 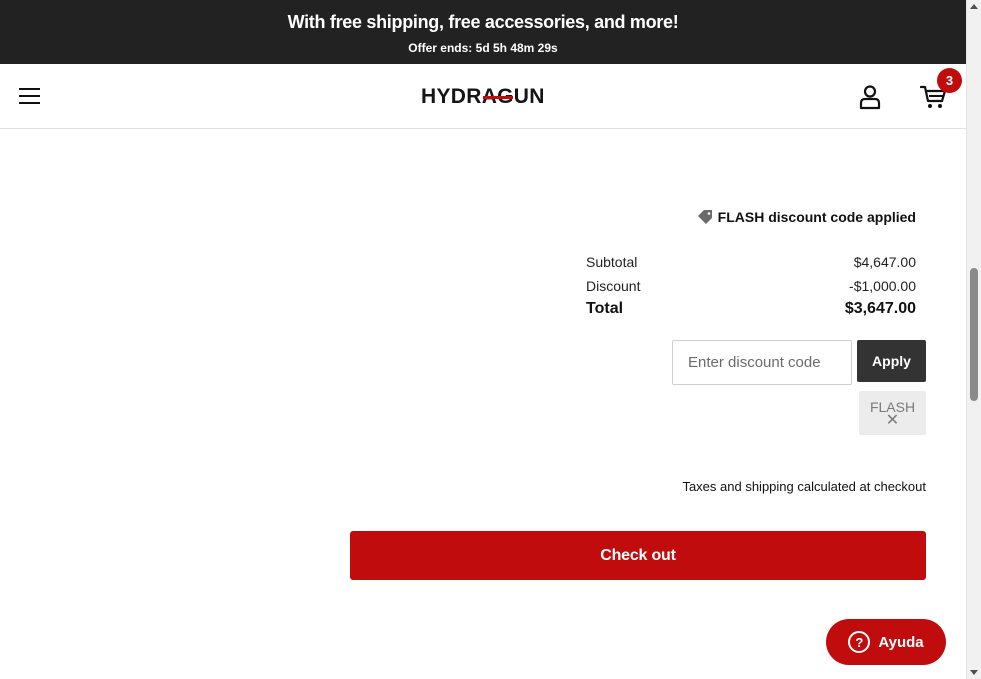 I want to click on close-icon: ✕, so click(x=892, y=421).